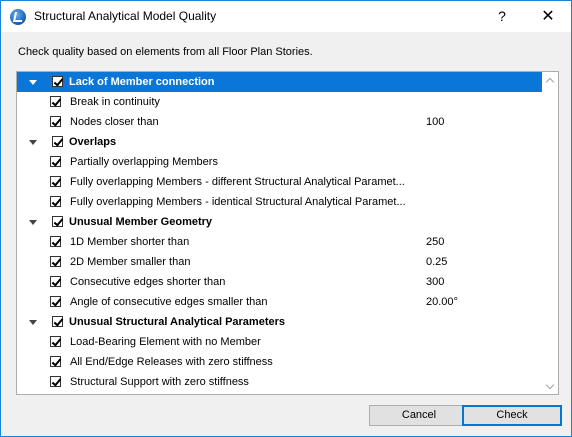  I want to click on row-label: 1D Member shorter than, so click(130, 242).